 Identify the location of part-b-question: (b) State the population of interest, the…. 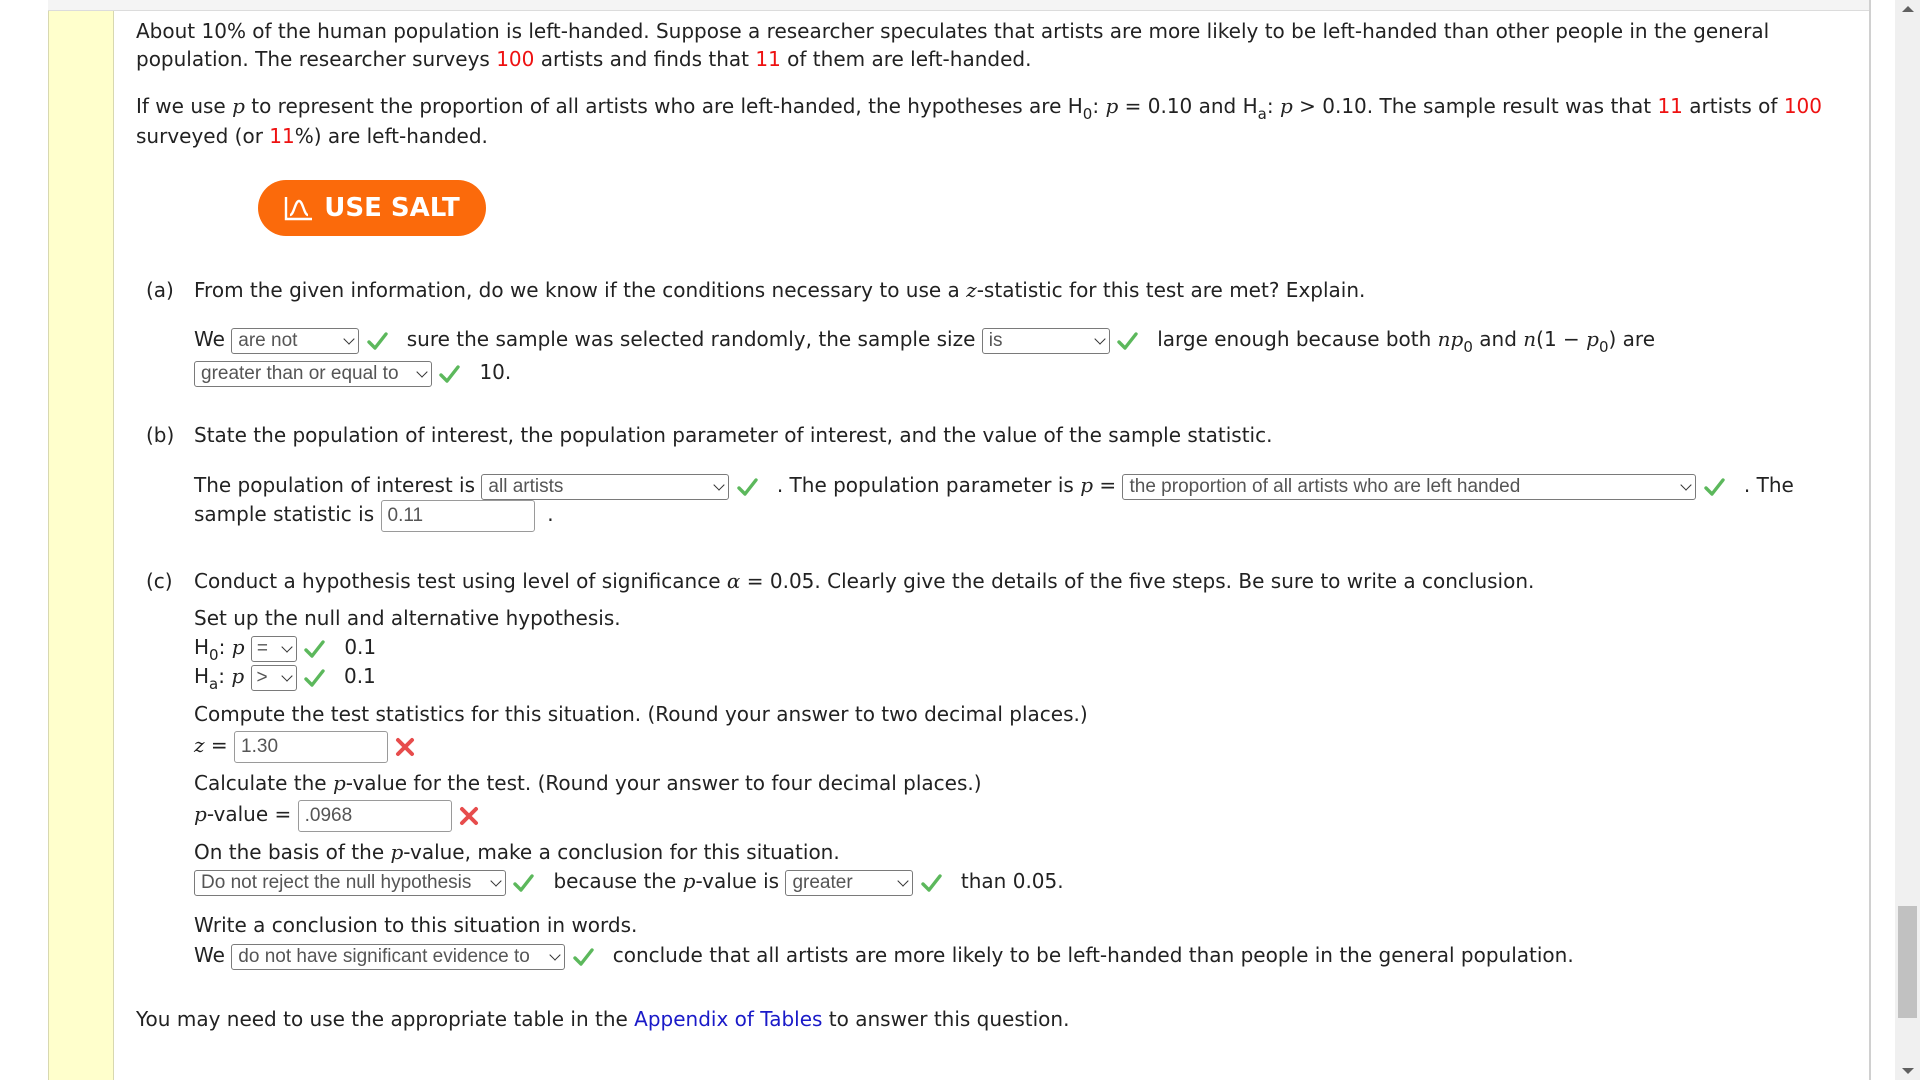
(709, 435).